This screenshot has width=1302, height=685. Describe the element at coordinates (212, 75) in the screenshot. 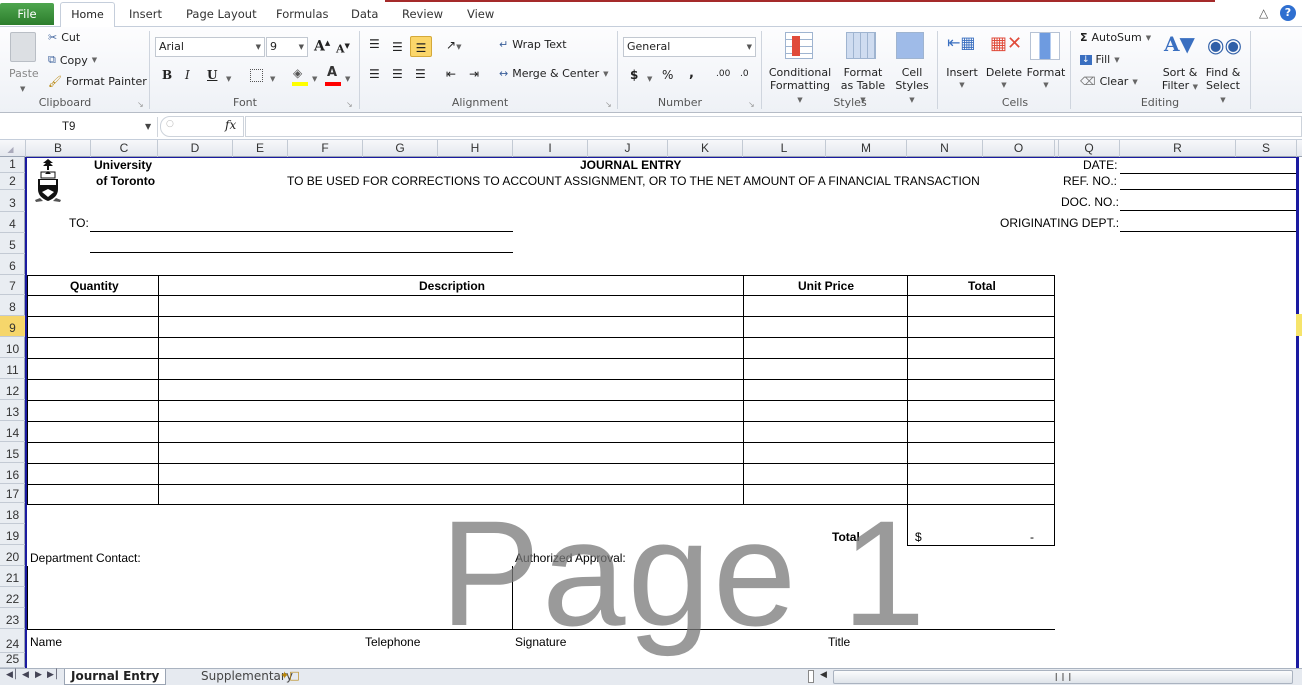

I see `underline-button: U` at that location.